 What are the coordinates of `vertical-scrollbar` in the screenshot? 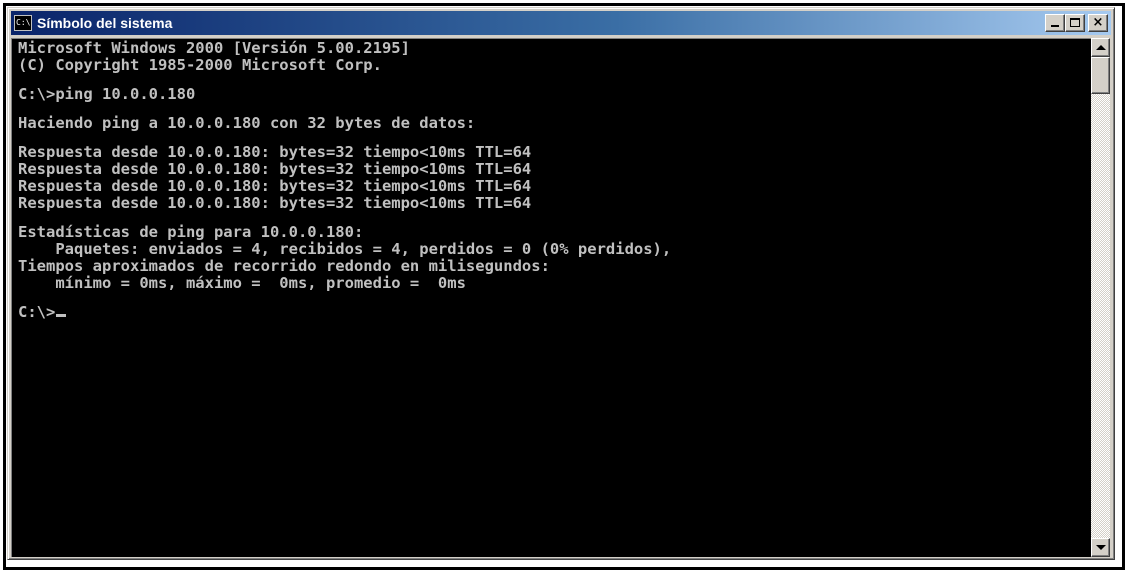 It's located at (1100, 297).